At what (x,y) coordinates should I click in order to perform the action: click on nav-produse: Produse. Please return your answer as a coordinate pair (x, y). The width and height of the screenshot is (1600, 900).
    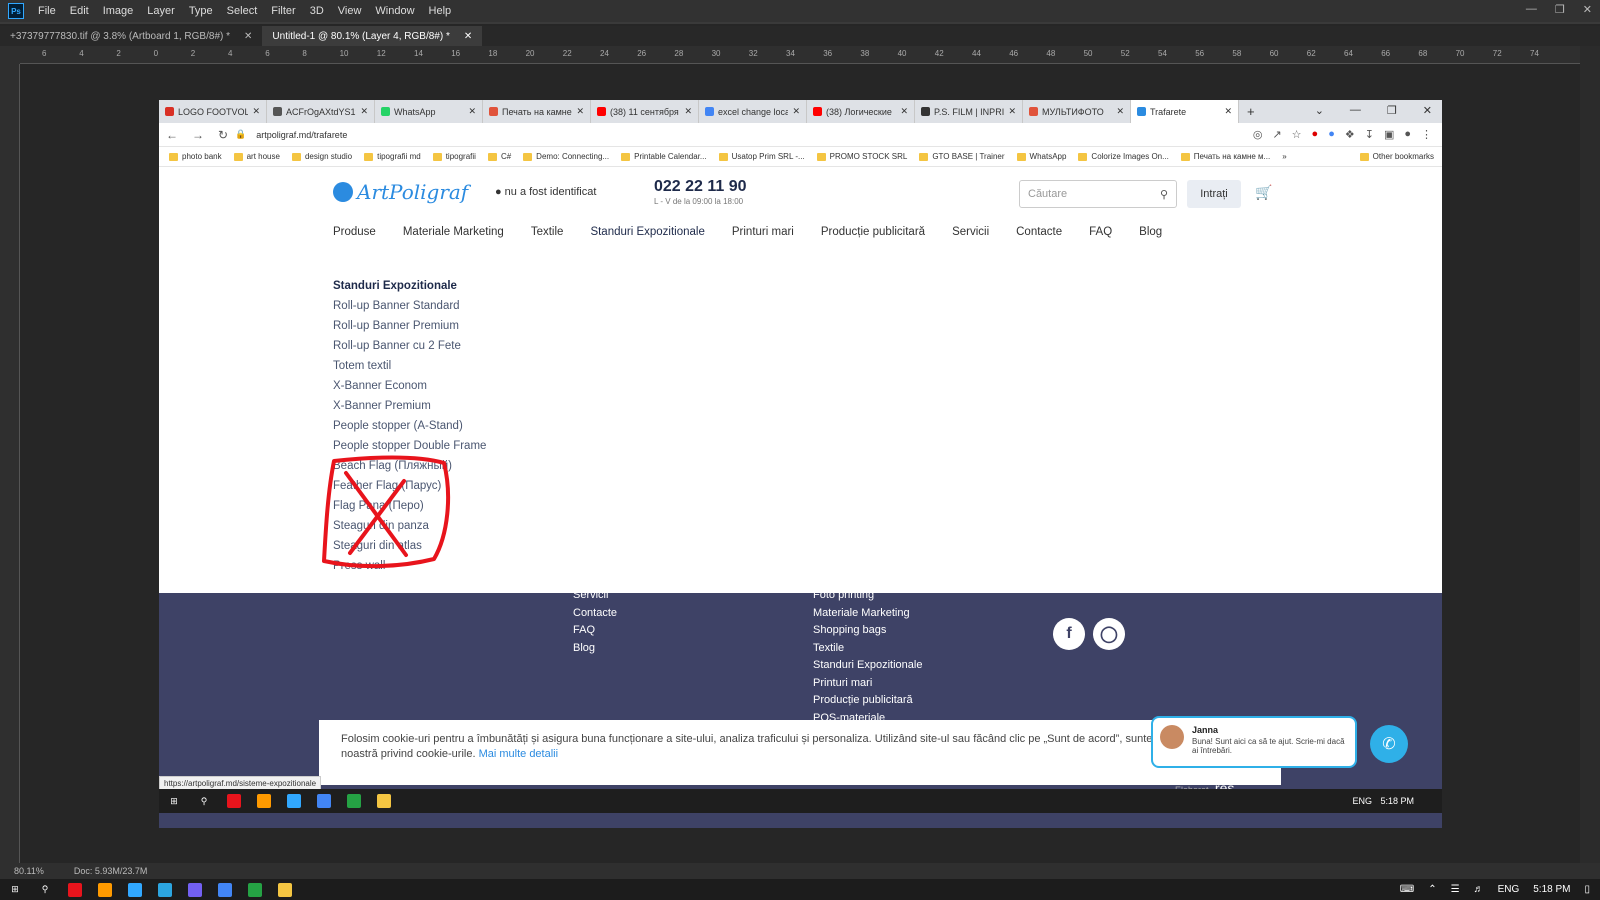
    Looking at the image, I should click on (354, 232).